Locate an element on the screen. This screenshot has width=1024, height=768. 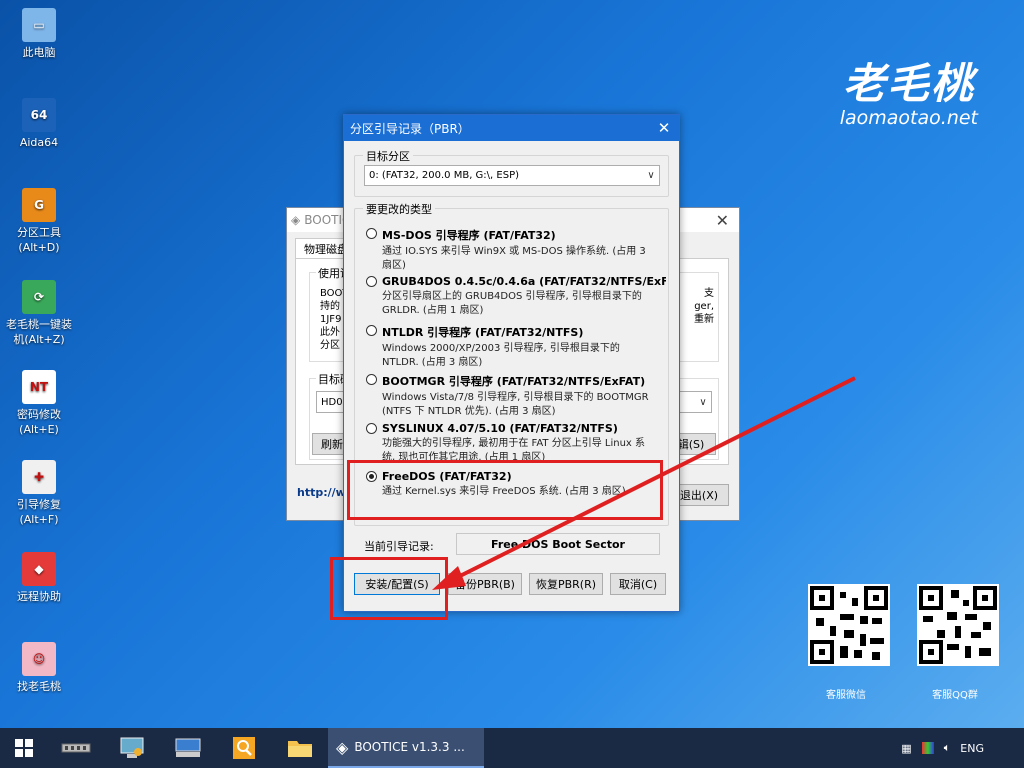
cancel-button-label: 取消(C) is located at coordinates (638, 584).